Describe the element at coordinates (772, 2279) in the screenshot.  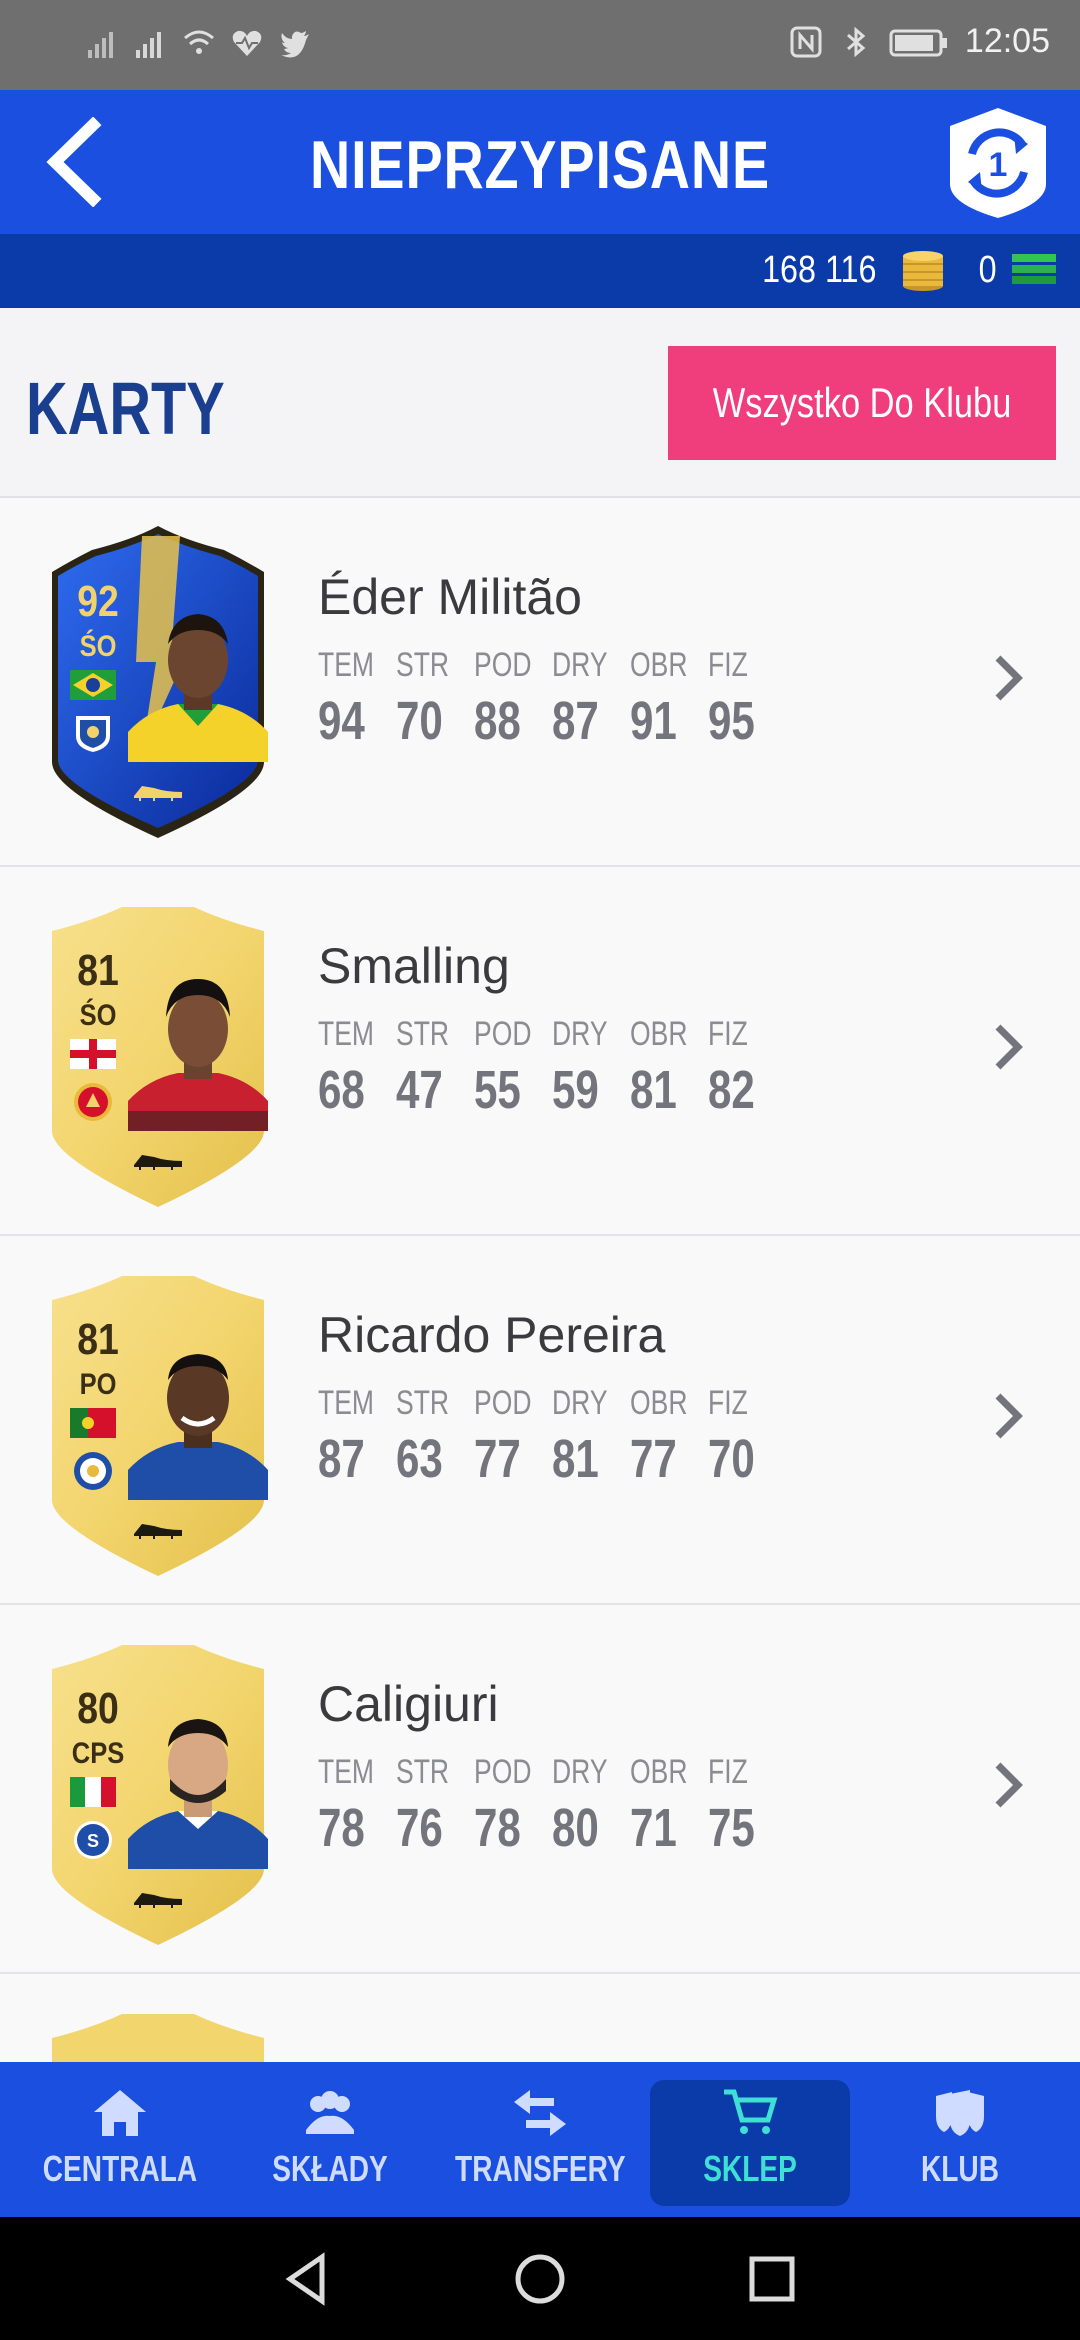
I see `recents-square-icon` at that location.